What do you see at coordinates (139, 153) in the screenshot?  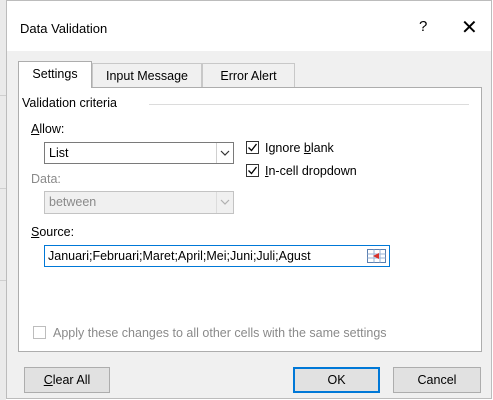 I see `allow-dropdown: List` at bounding box center [139, 153].